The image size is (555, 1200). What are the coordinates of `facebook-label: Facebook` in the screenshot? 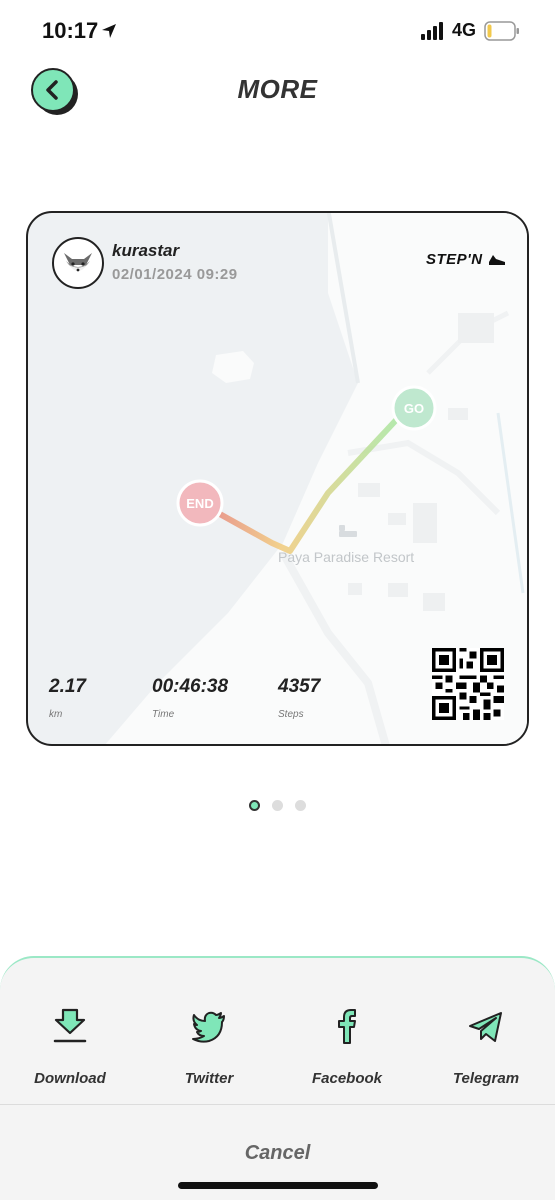 It's located at (347, 1078).